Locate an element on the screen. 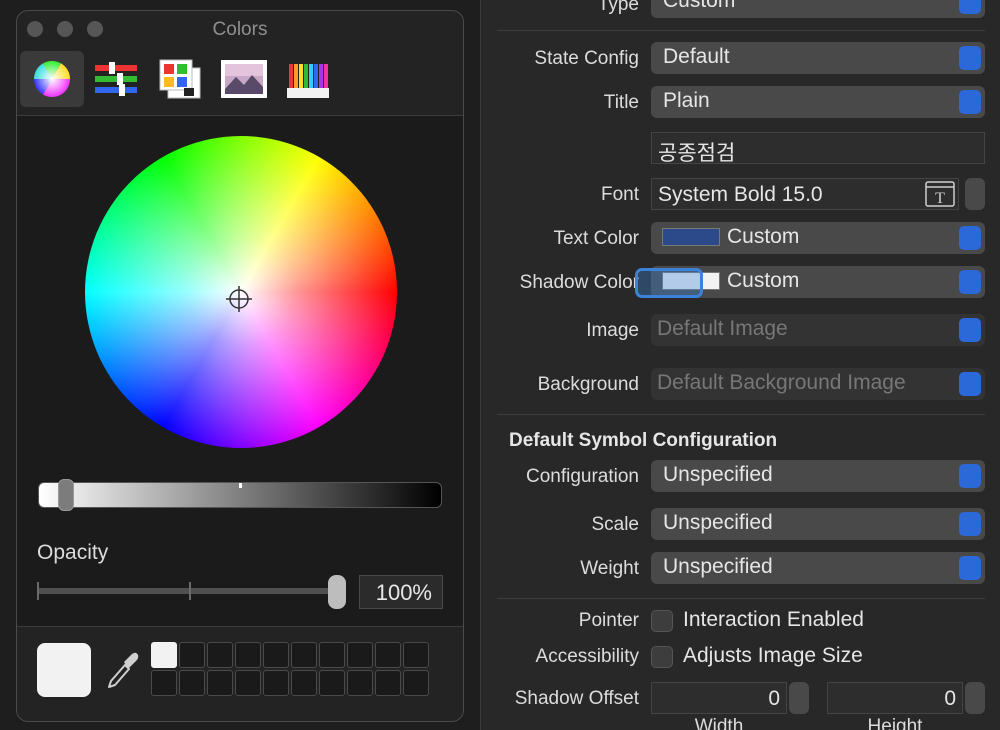 The height and width of the screenshot is (730, 1000). shadow-offset-width-stepper is located at coordinates (799, 698).